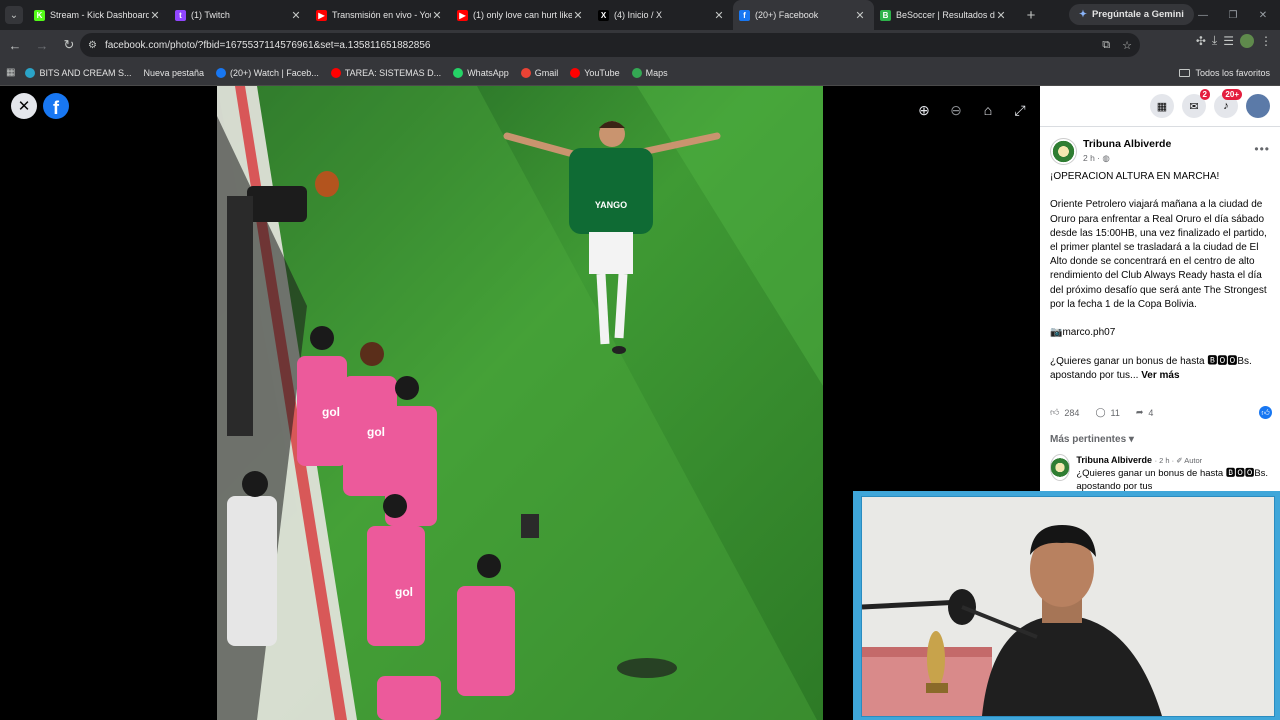 The width and height of the screenshot is (1280, 720). I want to click on gemini-button: ✦ Pregúntale a Gemini, so click(1131, 14).